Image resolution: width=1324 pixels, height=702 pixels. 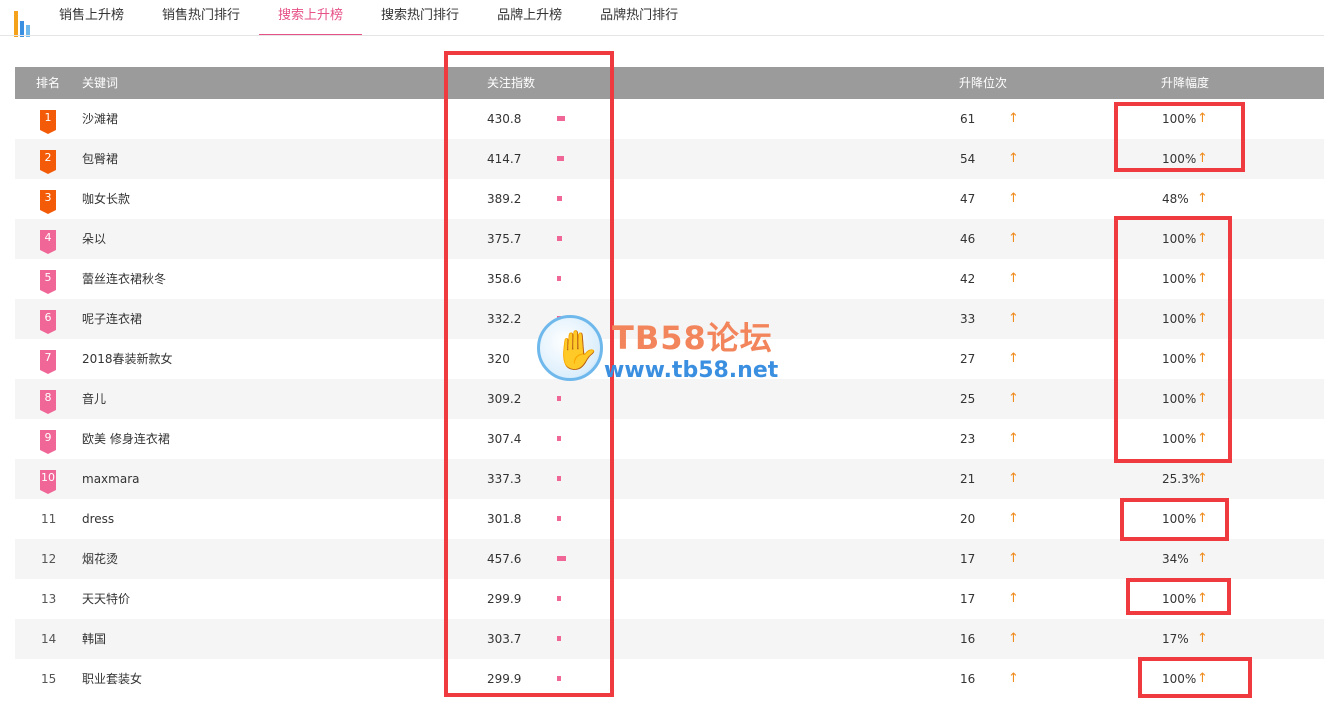 What do you see at coordinates (968, 479) in the screenshot?
I see `rise-value: 21` at bounding box center [968, 479].